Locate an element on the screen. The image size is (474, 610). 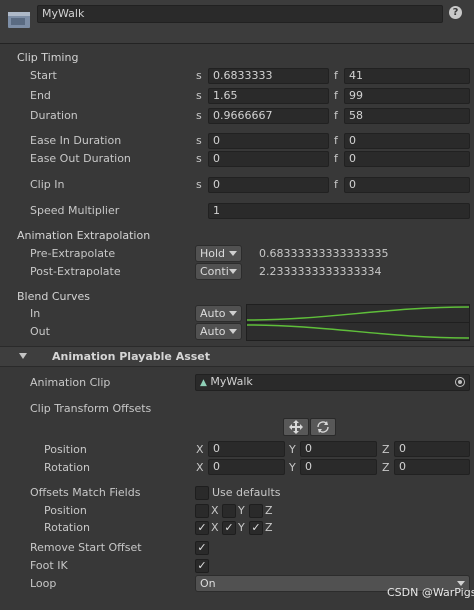
animation-clip-field: ▲ MyWalk is located at coordinates (332, 382).